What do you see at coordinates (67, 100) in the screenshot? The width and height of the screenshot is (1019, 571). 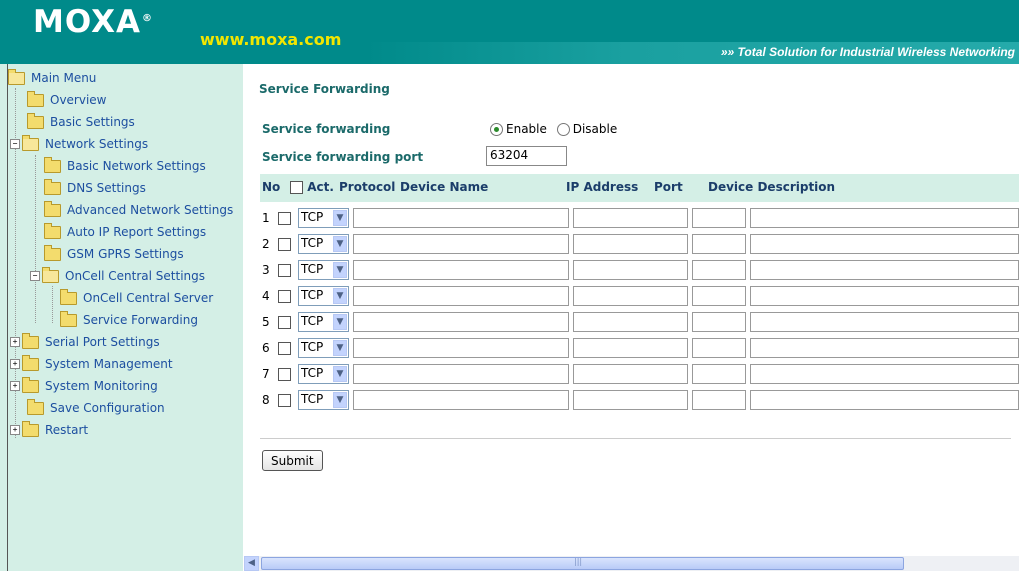 I see `sidebar-item-overview: Overview` at bounding box center [67, 100].